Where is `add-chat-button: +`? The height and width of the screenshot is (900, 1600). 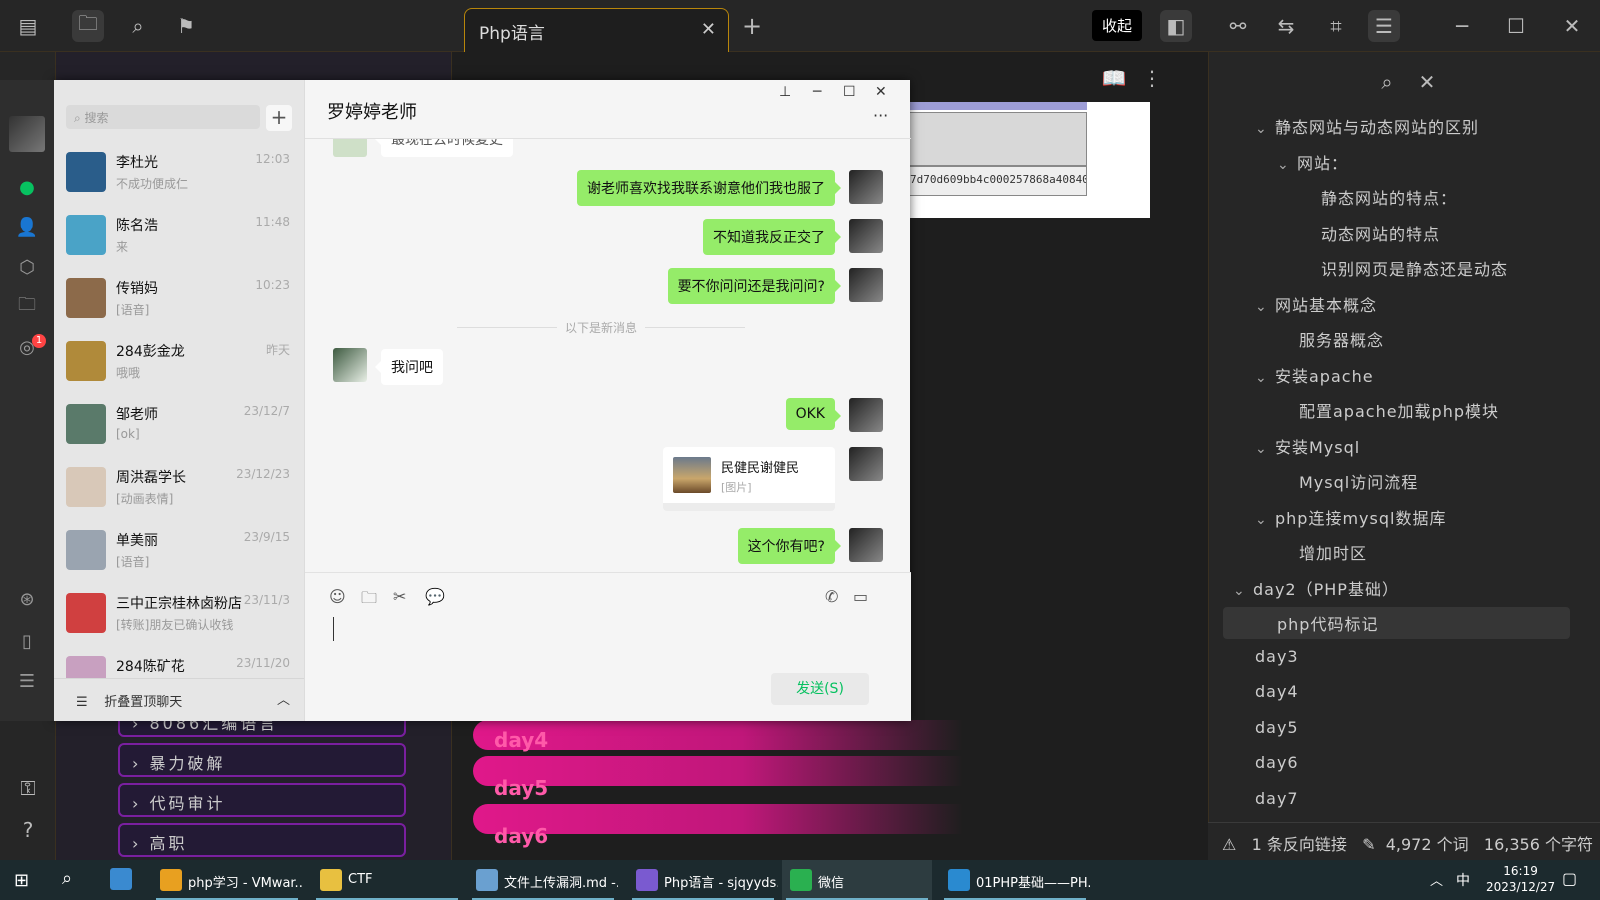 add-chat-button: + is located at coordinates (279, 118).